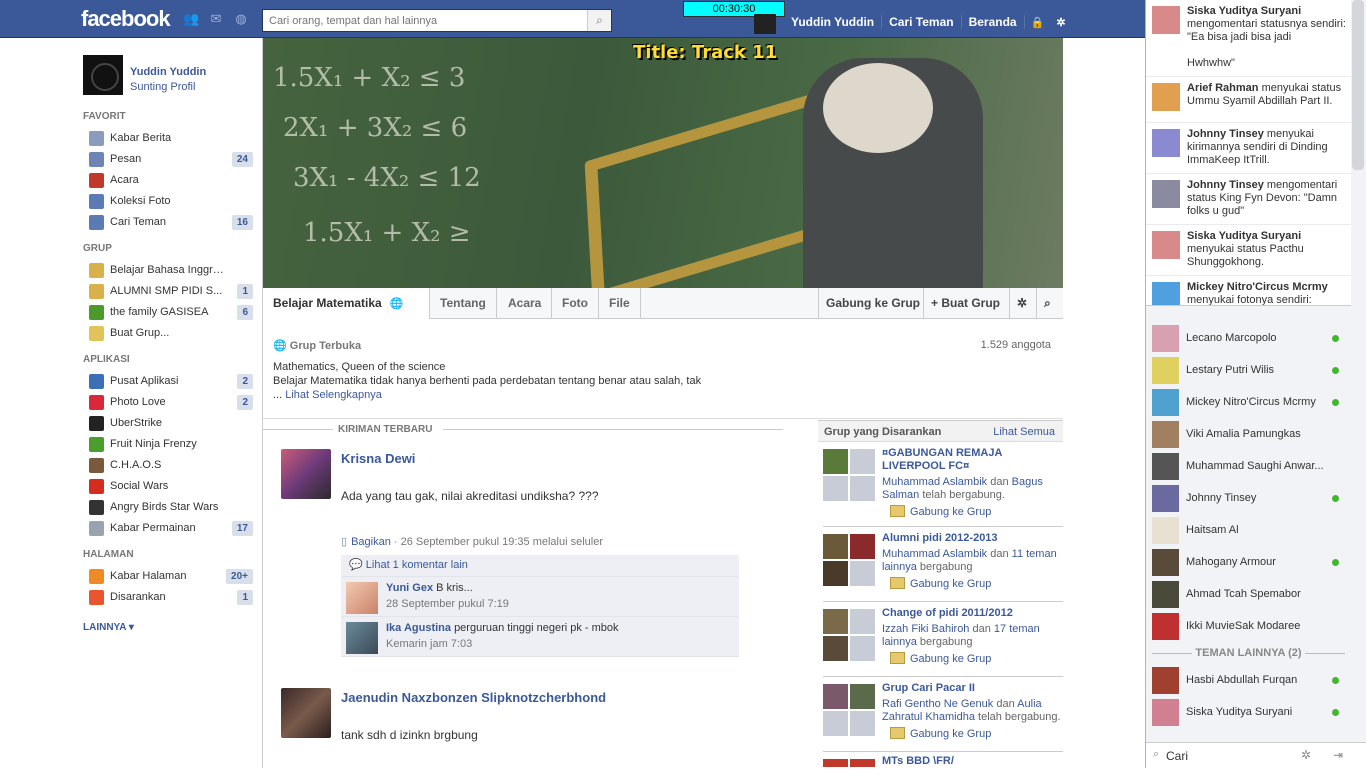 Image resolution: width=1366 pixels, height=770 pixels. Describe the element at coordinates (169, 465) in the screenshot. I see `sidebar-item: C.H.A.O.S` at that location.